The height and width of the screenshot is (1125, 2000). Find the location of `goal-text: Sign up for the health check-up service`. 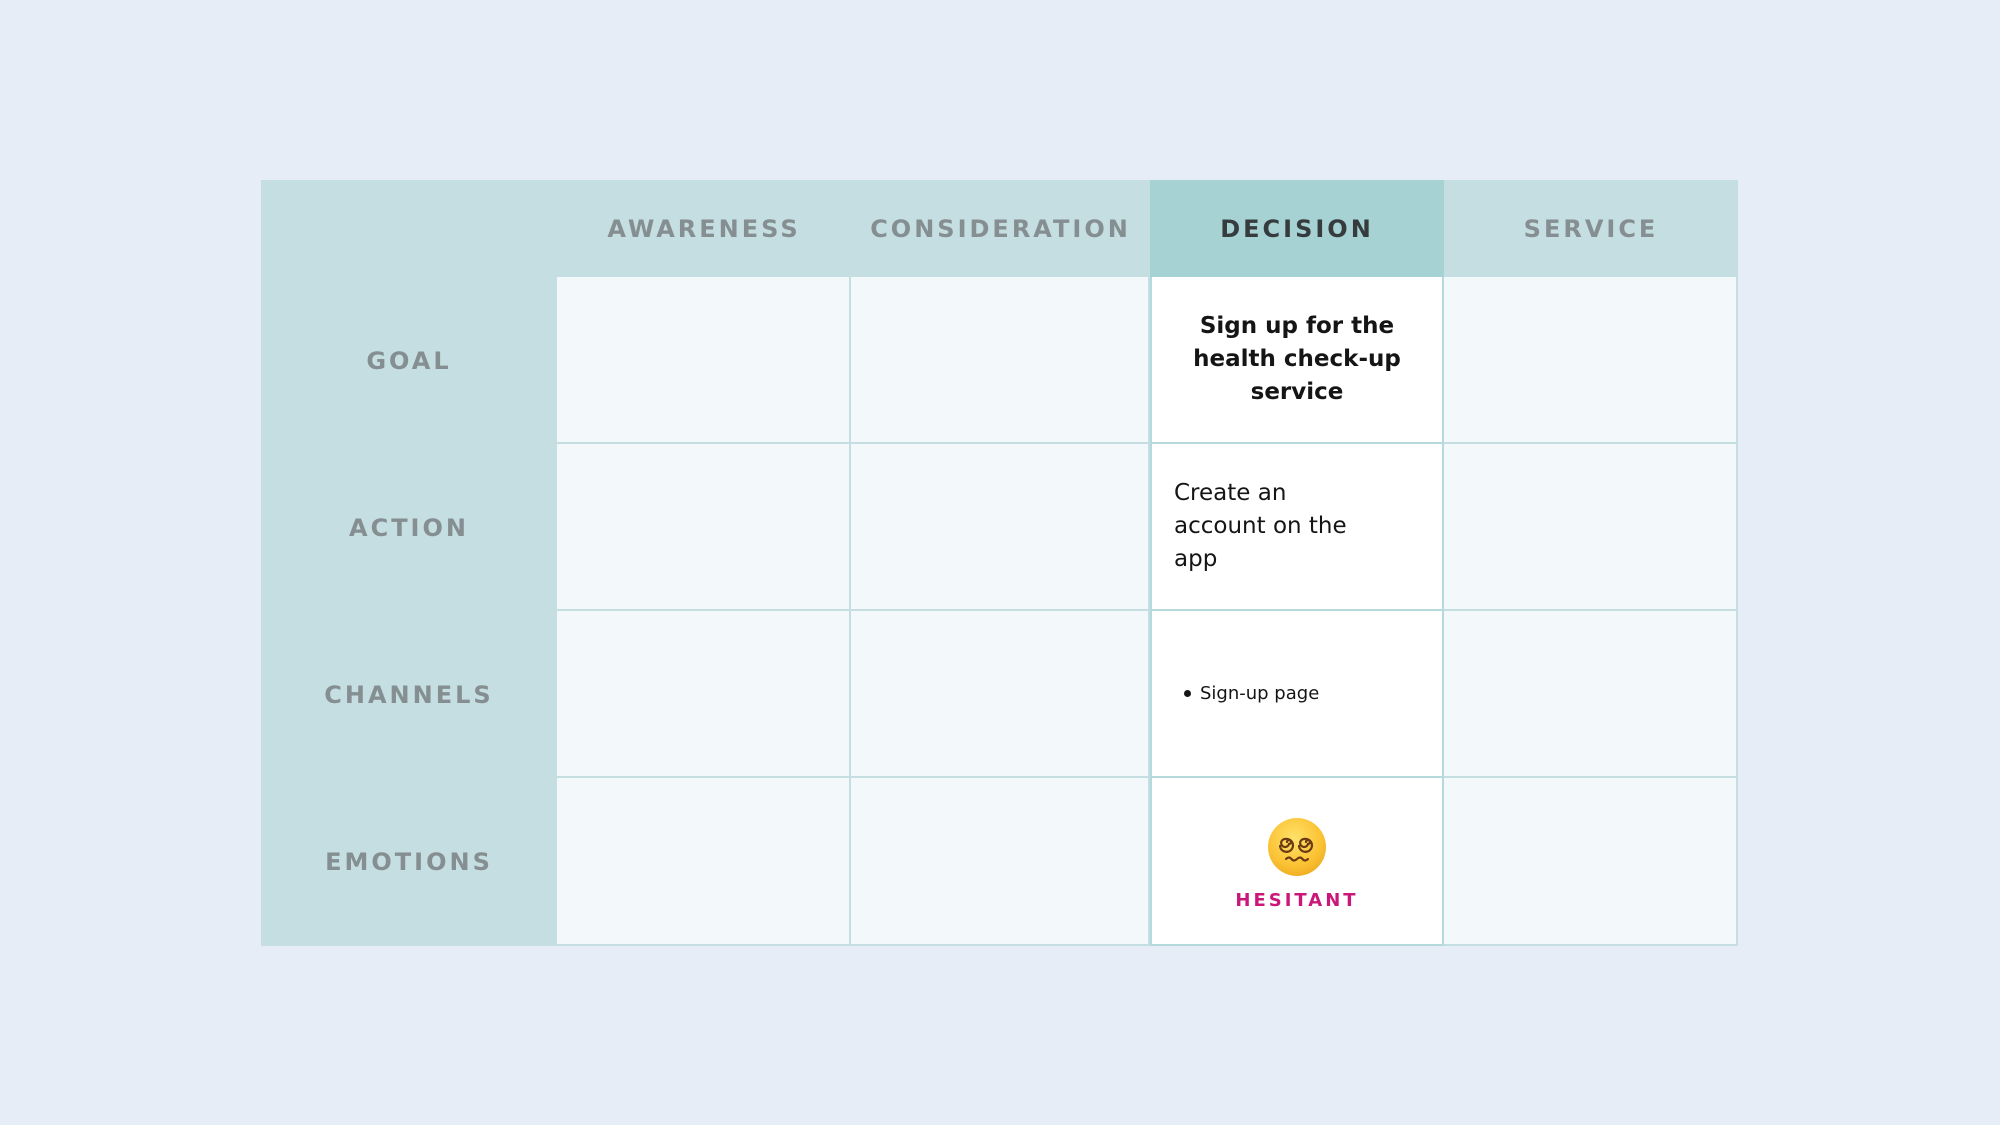

goal-text: Sign up for the health check-up service is located at coordinates (1297, 359).